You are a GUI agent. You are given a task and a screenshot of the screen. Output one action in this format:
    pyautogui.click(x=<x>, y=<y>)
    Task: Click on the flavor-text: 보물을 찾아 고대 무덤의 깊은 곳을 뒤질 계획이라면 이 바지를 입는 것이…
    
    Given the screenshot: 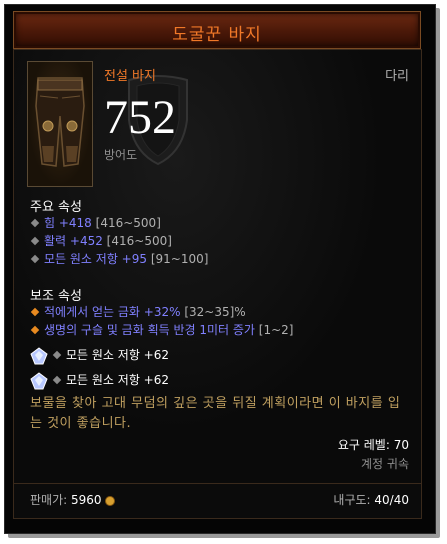 What is the action you would take?
    pyautogui.click(x=215, y=413)
    